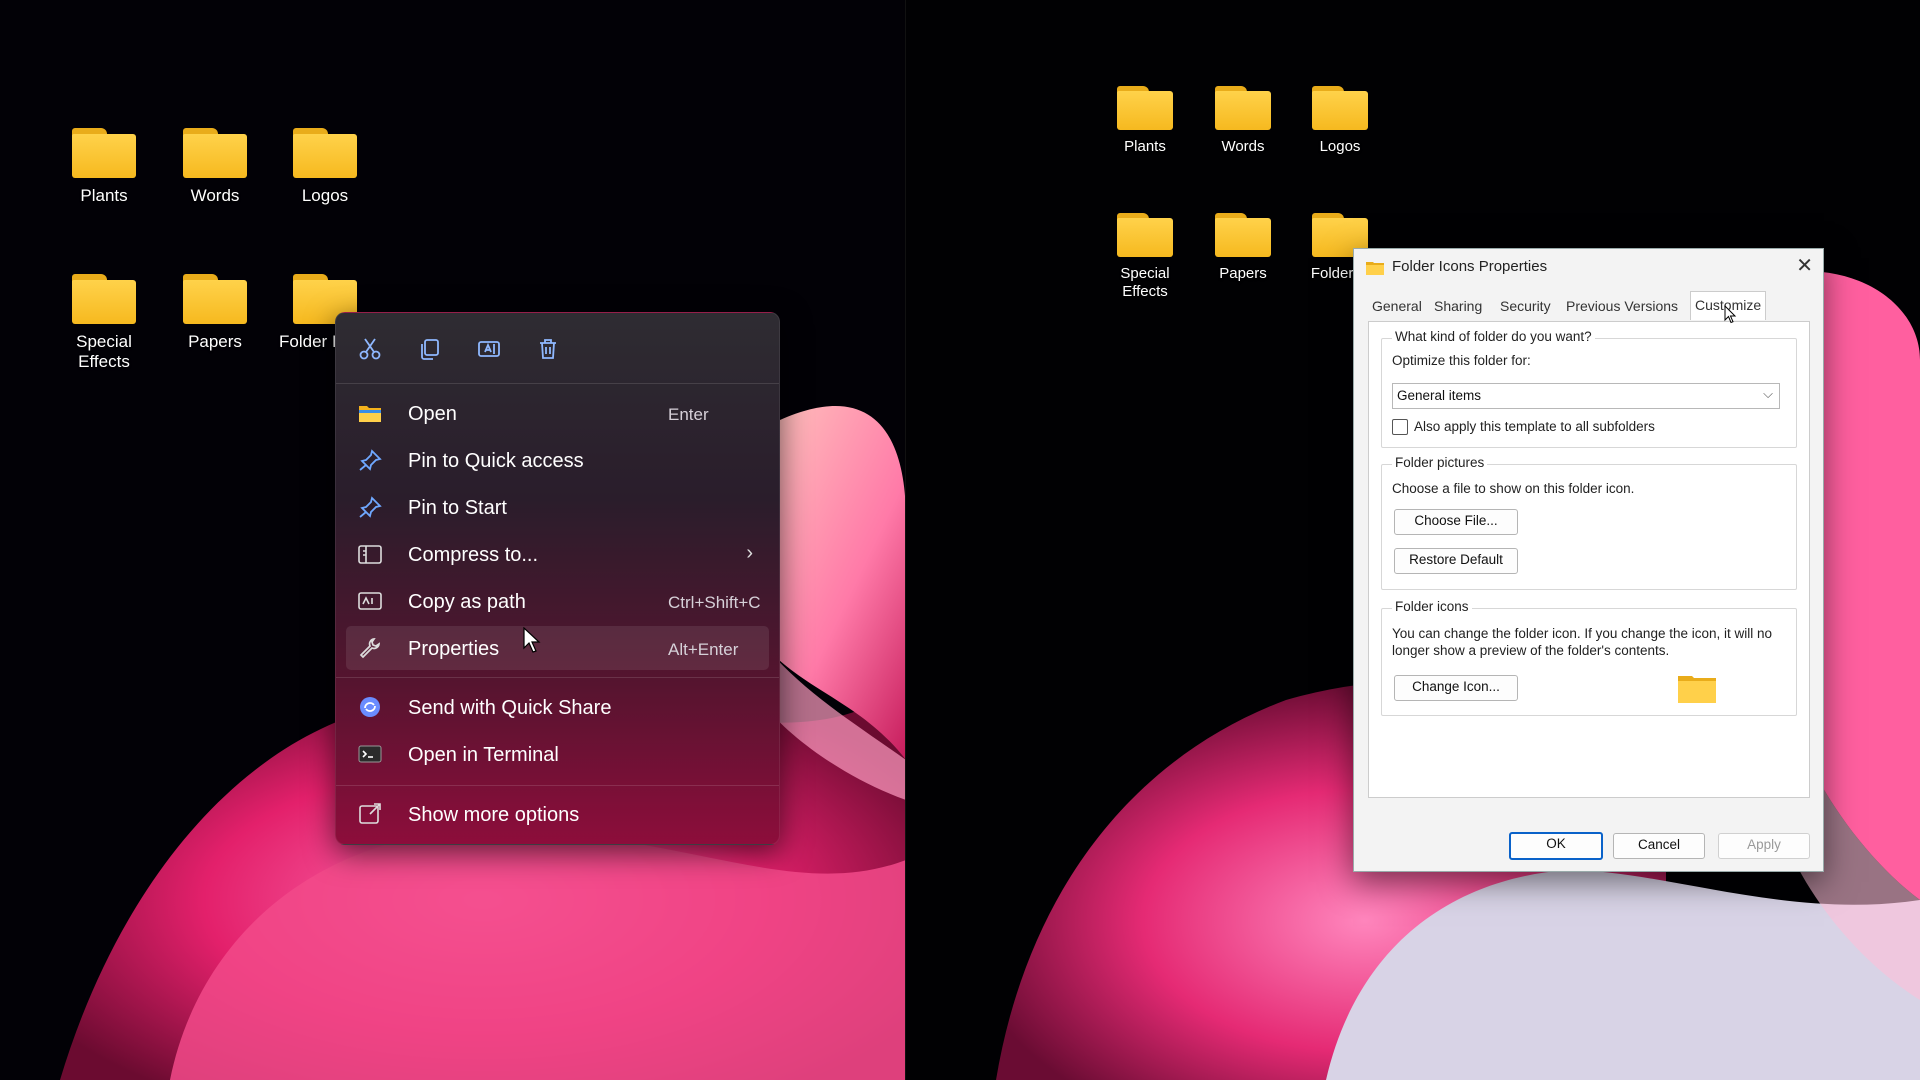  What do you see at coordinates (370, 648) in the screenshot?
I see `wrench-icon` at bounding box center [370, 648].